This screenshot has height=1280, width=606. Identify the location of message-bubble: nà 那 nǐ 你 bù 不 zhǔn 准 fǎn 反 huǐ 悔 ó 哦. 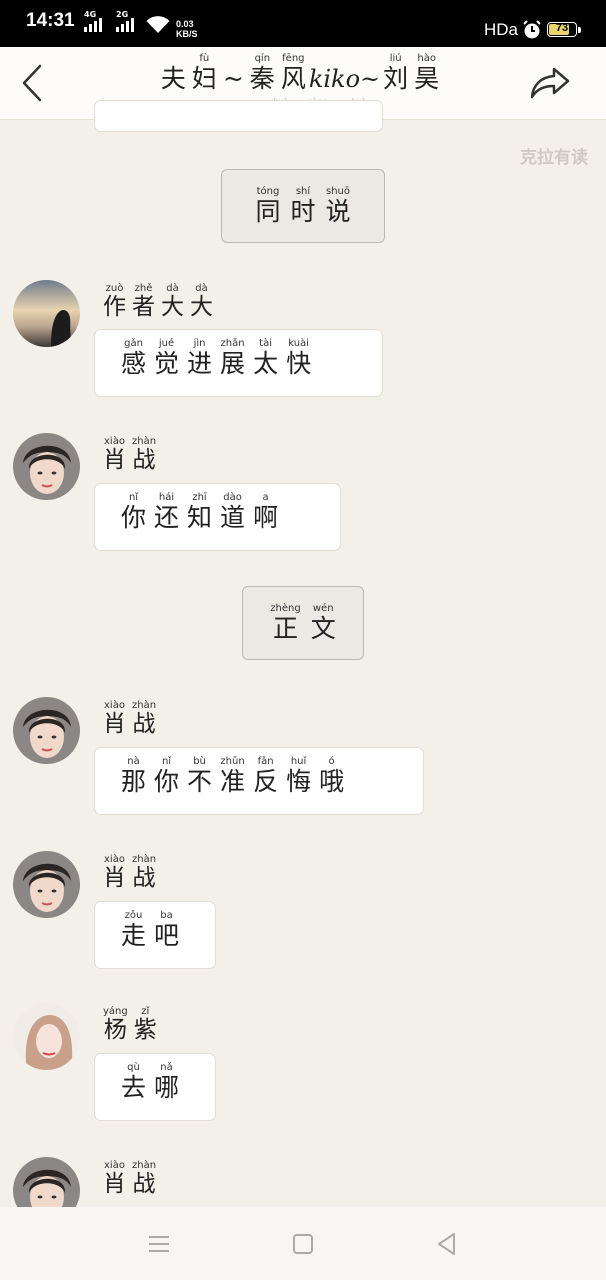
(259, 781).